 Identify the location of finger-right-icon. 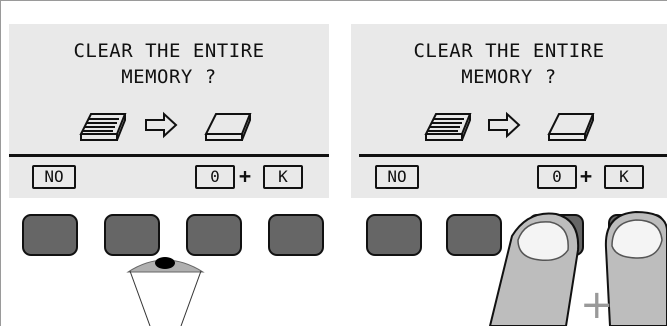
(635, 268).